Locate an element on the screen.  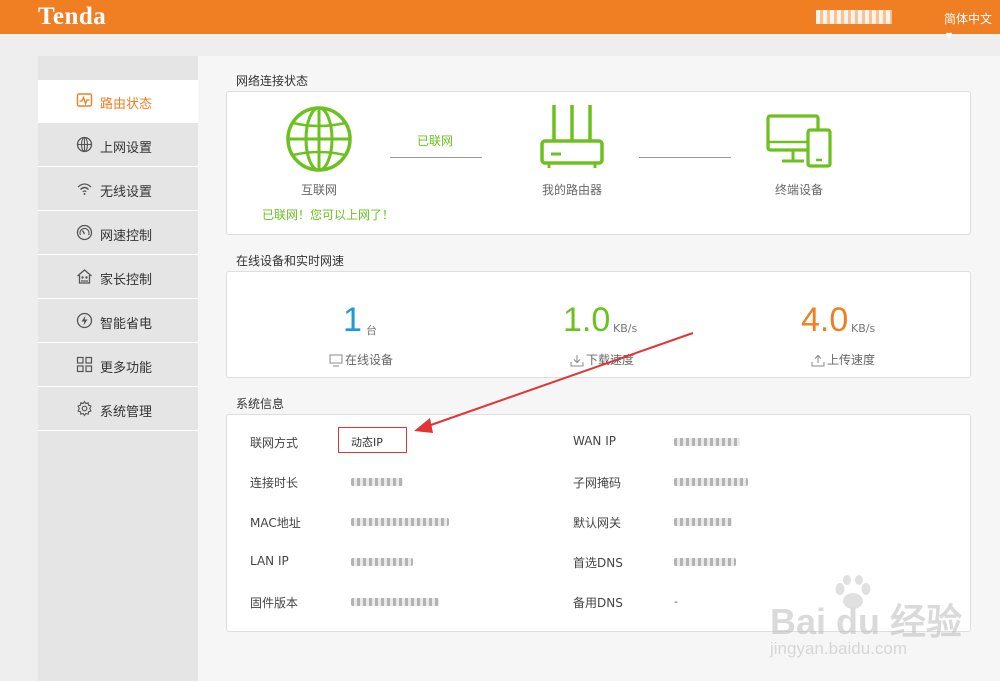
baidu-watermark: Bai du 经验 jingyan.baidu.com is located at coordinates (882, 622).